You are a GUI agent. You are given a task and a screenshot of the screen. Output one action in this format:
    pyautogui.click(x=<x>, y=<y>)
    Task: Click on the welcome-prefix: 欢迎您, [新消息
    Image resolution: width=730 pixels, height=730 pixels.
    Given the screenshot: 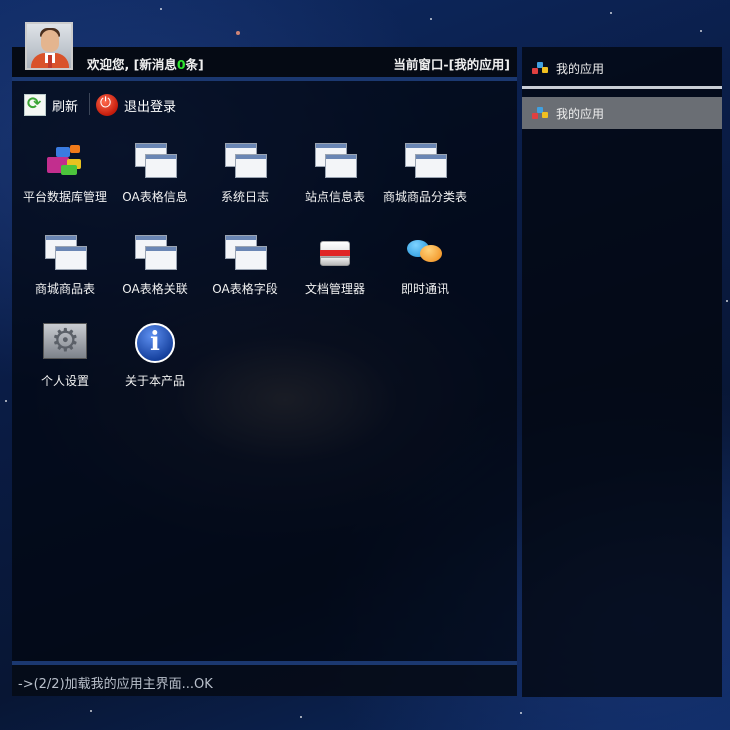 What is the action you would take?
    pyautogui.click(x=132, y=64)
    